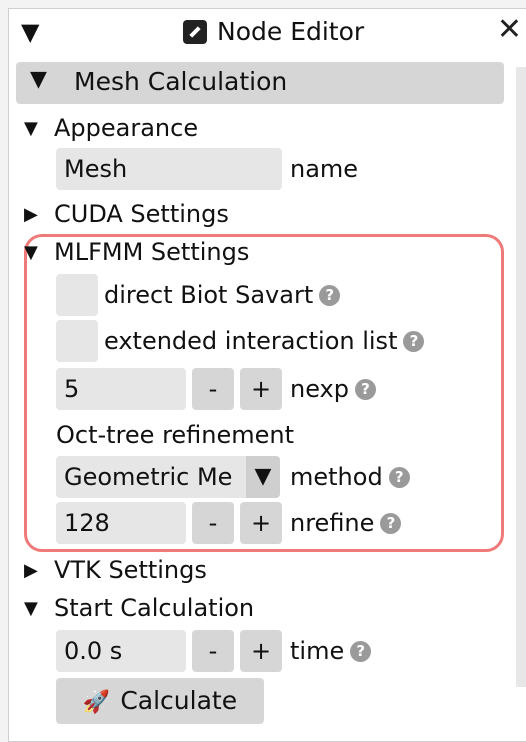 Image resolution: width=526 pixels, height=742 pixels. I want to click on method-label: method ?, so click(350, 477).